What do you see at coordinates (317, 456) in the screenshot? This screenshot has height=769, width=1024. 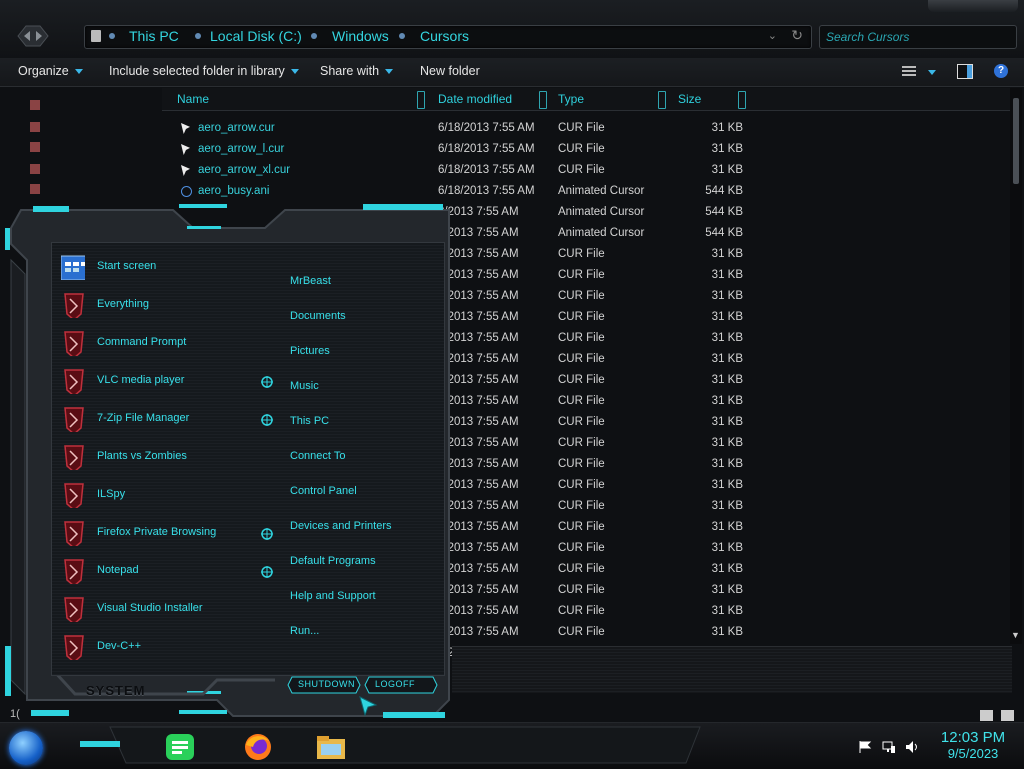 I see `places-item: Connect To` at bounding box center [317, 456].